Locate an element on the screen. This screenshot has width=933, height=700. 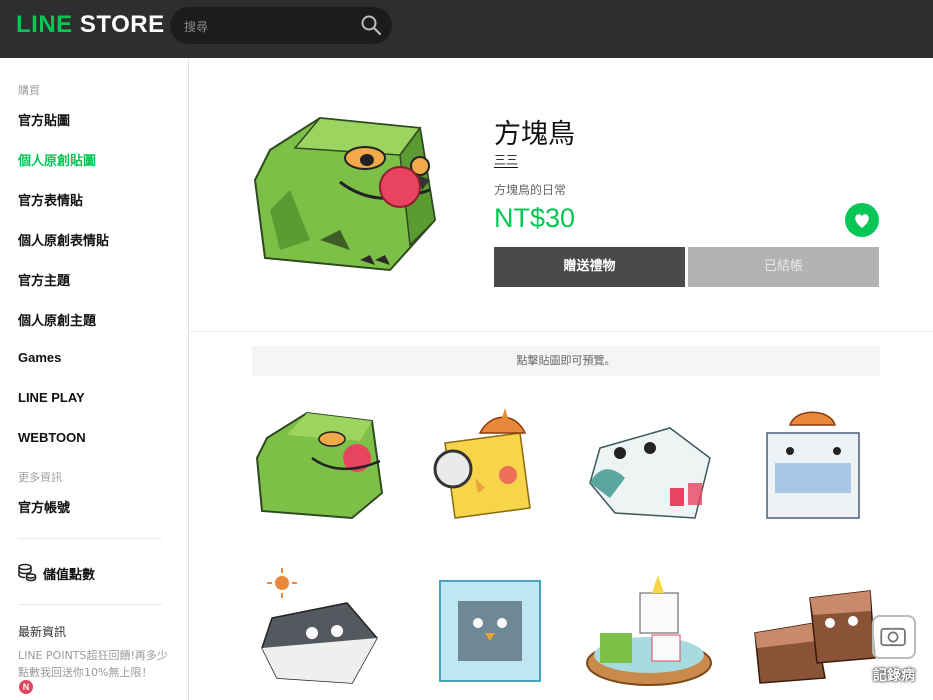
sticker-description: 方塊鳥的日常 is located at coordinates (530, 190).